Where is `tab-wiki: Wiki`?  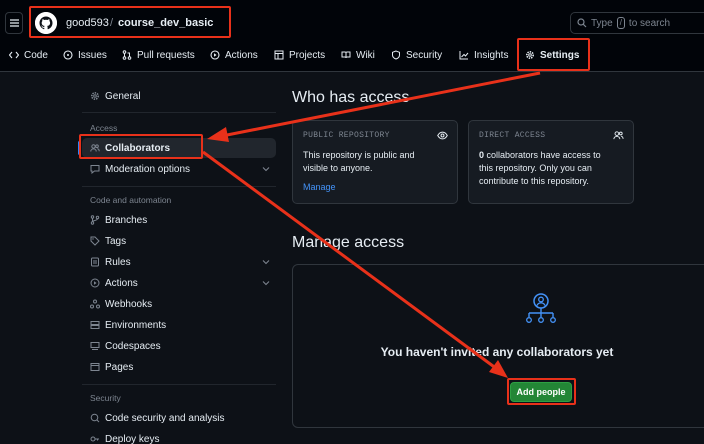 tab-wiki: Wiki is located at coordinates (358, 55).